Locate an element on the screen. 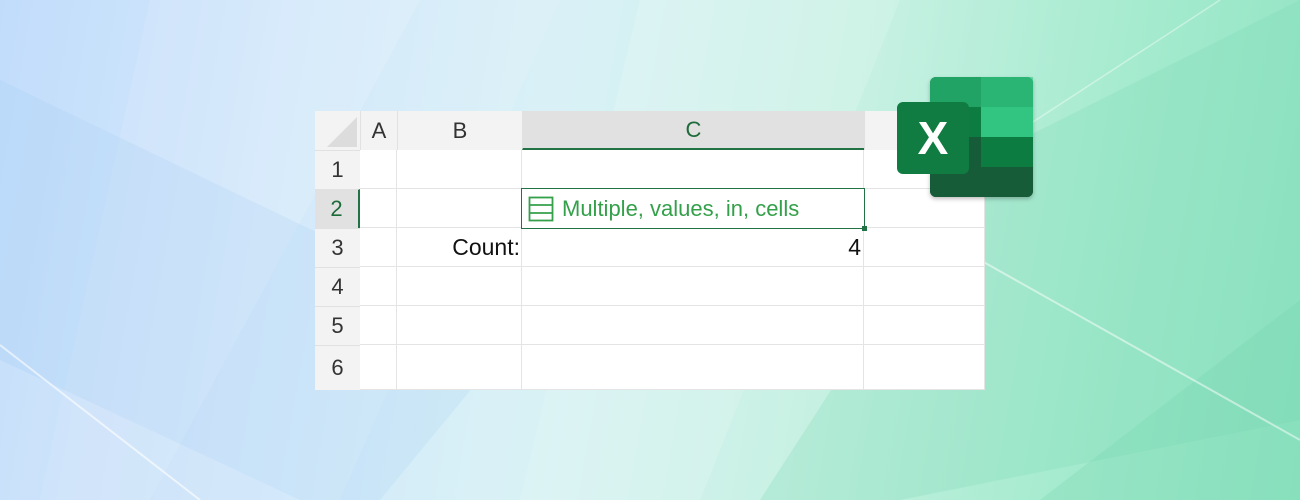 The width and height of the screenshot is (1300, 500). row-header-5: 5 is located at coordinates (337, 325).